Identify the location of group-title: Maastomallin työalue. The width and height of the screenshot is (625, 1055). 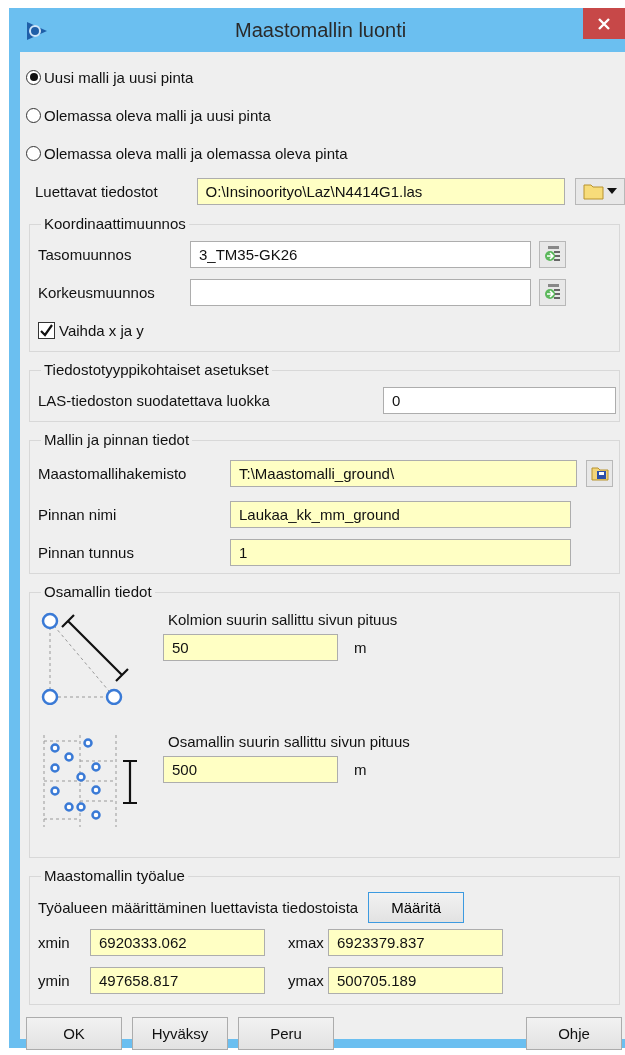
(114, 875).